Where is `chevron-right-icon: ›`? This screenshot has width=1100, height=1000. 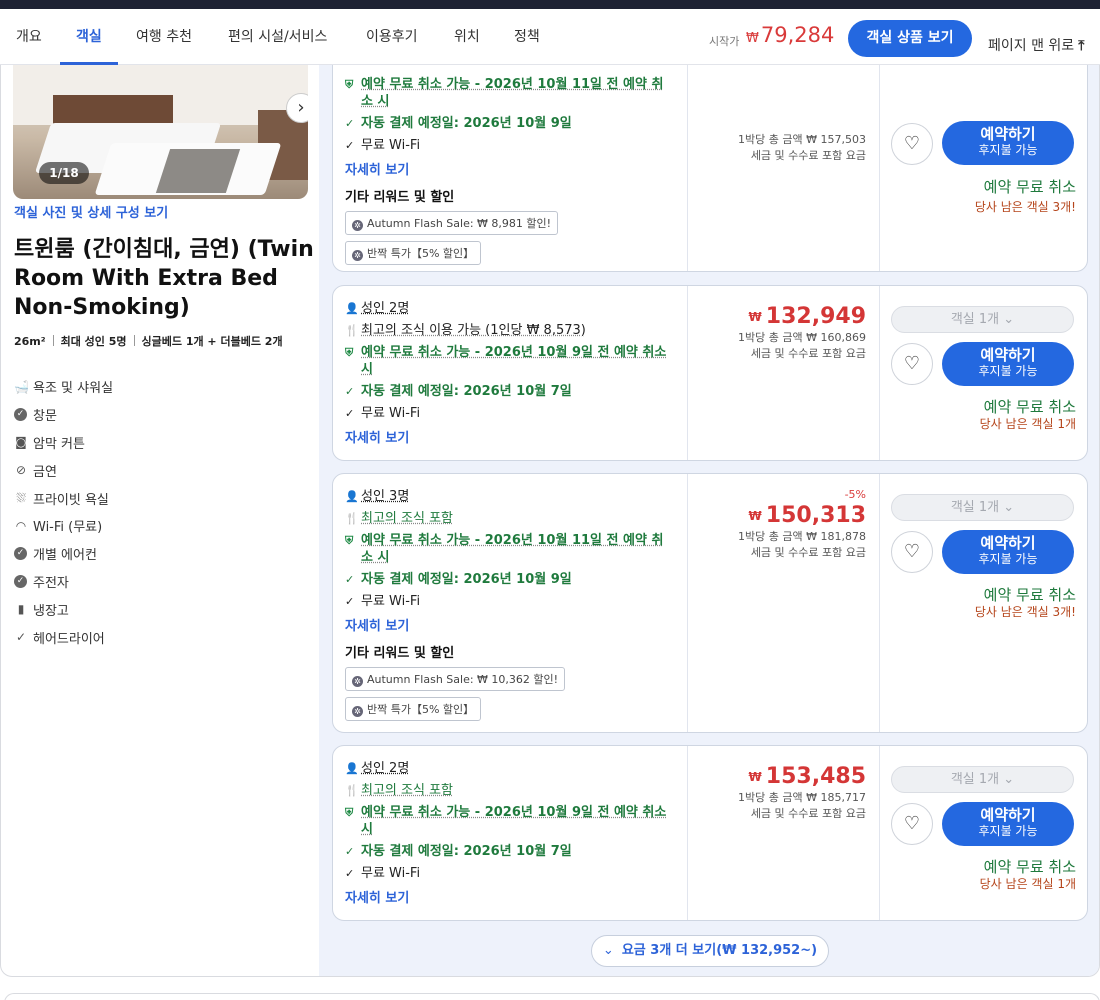 chevron-right-icon: › is located at coordinates (297, 108).